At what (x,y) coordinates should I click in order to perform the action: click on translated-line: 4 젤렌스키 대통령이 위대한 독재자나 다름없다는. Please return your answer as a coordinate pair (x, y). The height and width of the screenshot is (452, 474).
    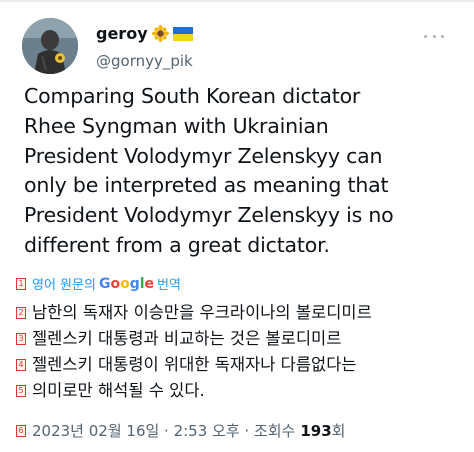
    Looking at the image, I should click on (241, 365).